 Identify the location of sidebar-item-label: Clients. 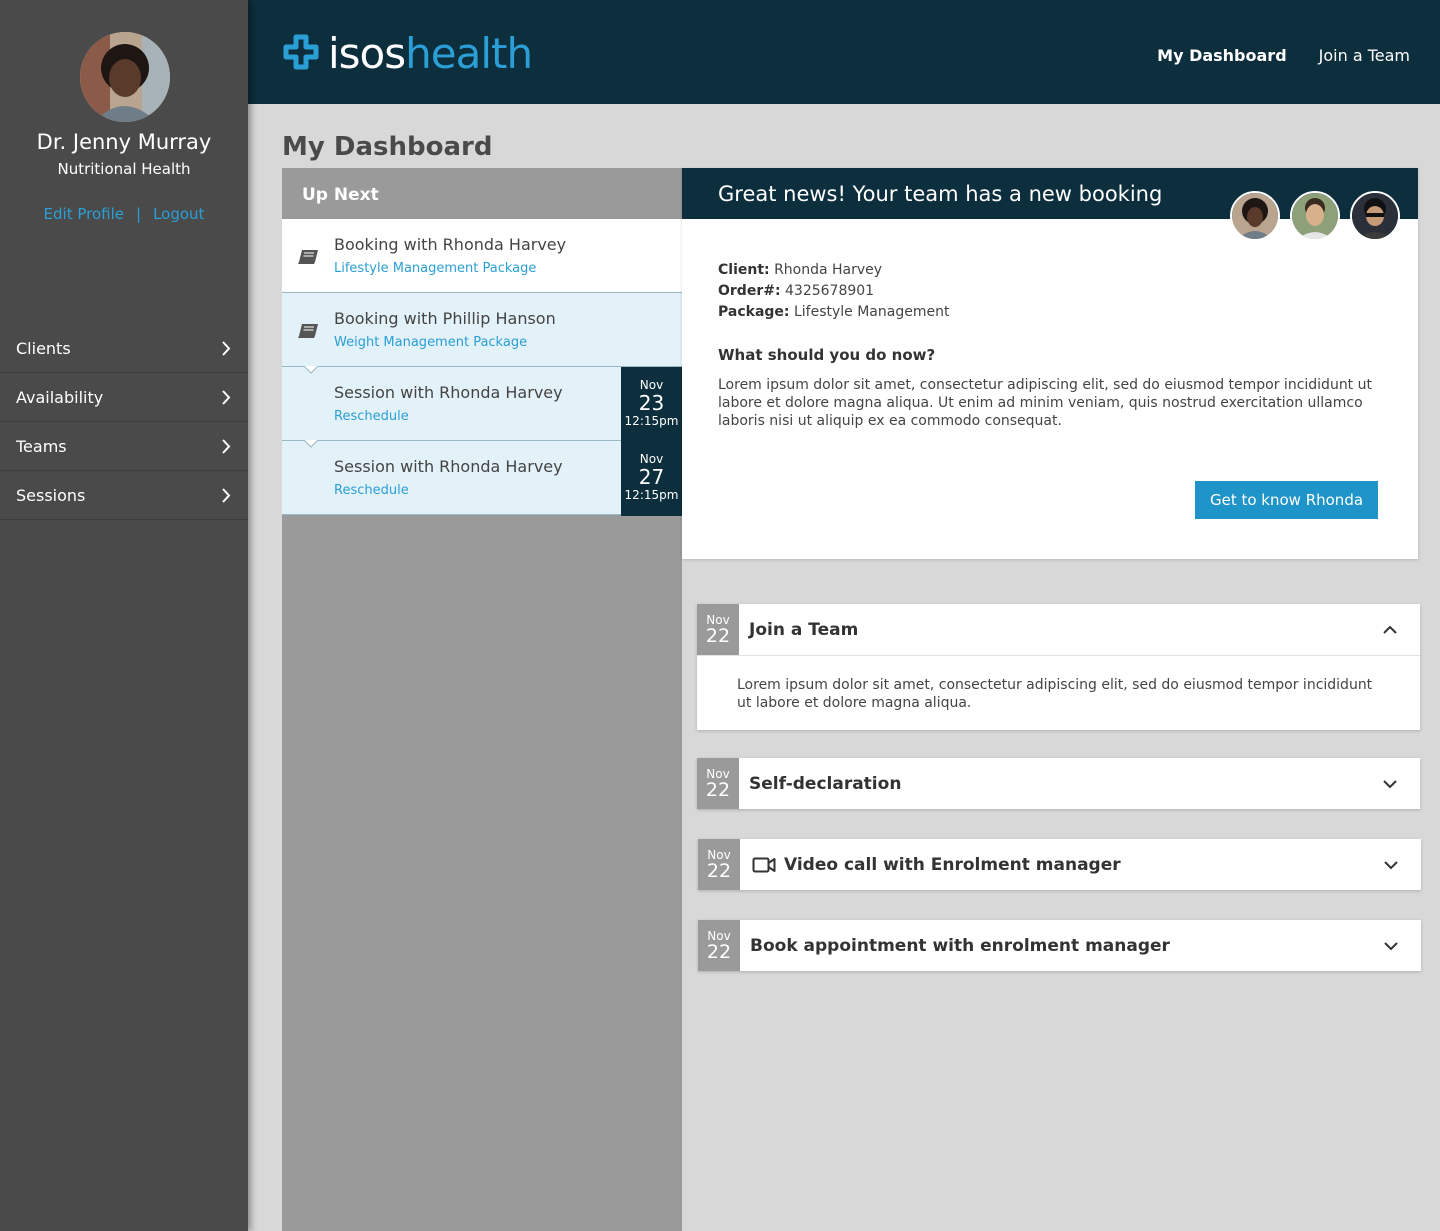
(43, 348).